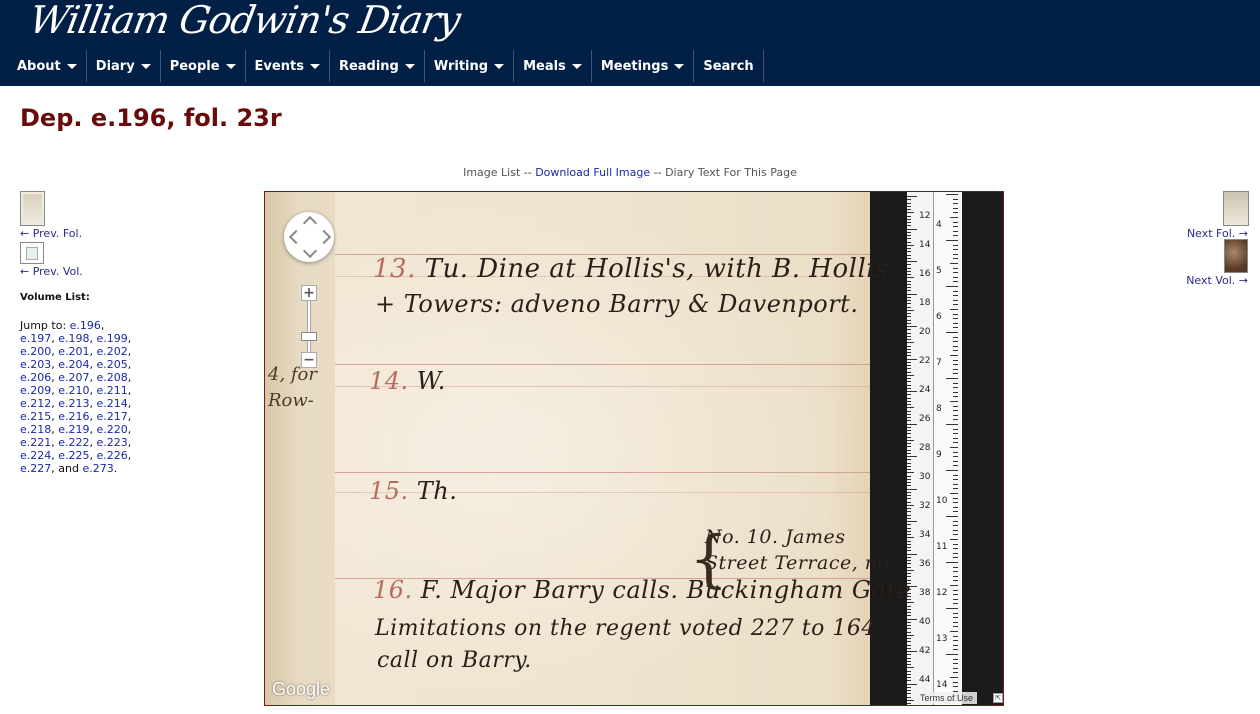  Describe the element at coordinates (85, 325) in the screenshot. I see `volume-link: e.196` at that location.